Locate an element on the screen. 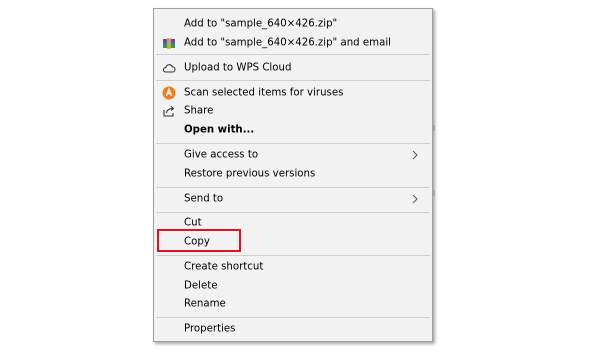 The width and height of the screenshot is (600, 352). menu-item-label: Restore previous versions is located at coordinates (250, 173).